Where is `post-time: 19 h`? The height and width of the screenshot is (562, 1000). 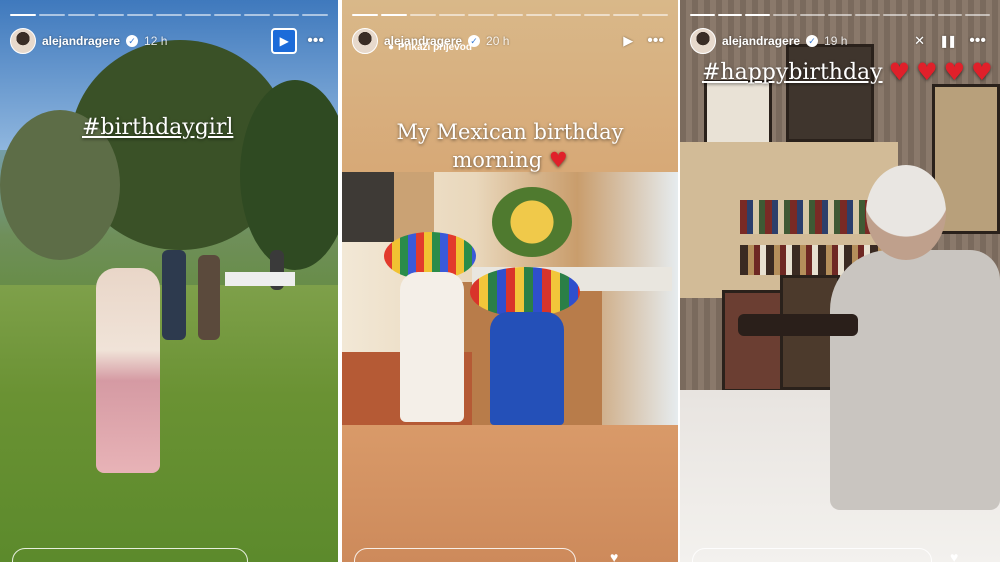
post-time: 19 h is located at coordinates (836, 41).